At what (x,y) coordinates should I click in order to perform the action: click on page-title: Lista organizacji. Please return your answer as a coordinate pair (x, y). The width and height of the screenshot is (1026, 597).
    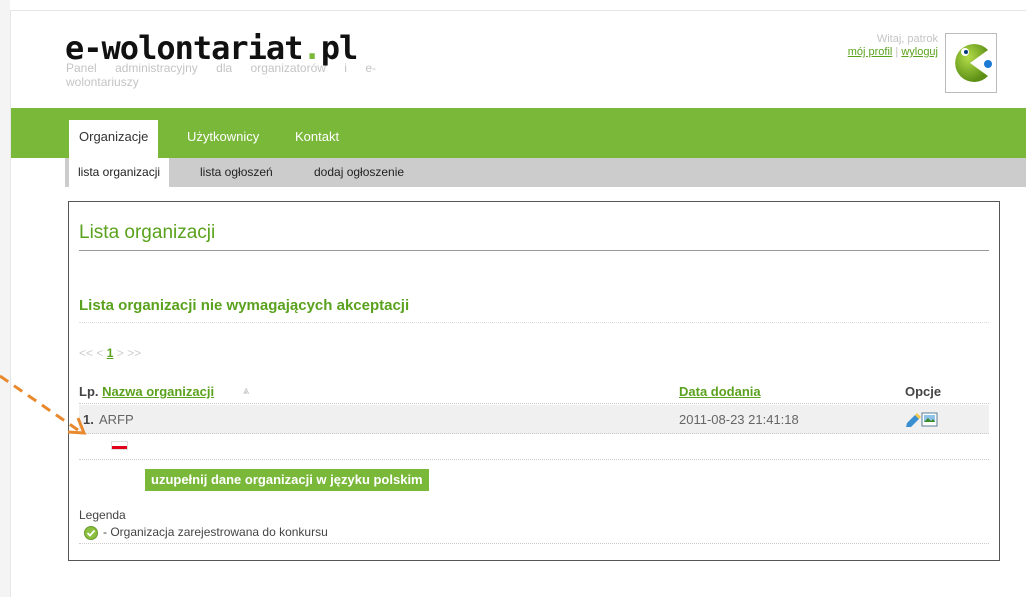
    Looking at the image, I should click on (534, 236).